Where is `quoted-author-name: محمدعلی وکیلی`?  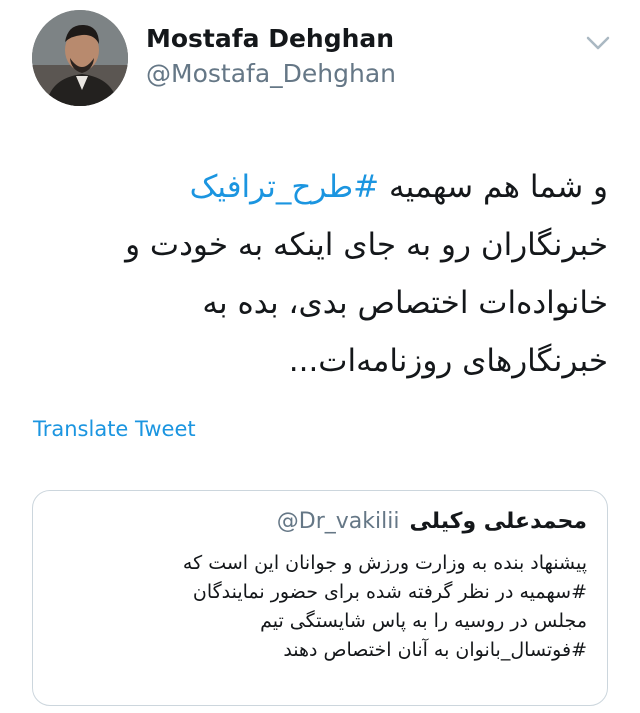
quoted-author-name: محمدعلی وکیلی is located at coordinates (498, 521).